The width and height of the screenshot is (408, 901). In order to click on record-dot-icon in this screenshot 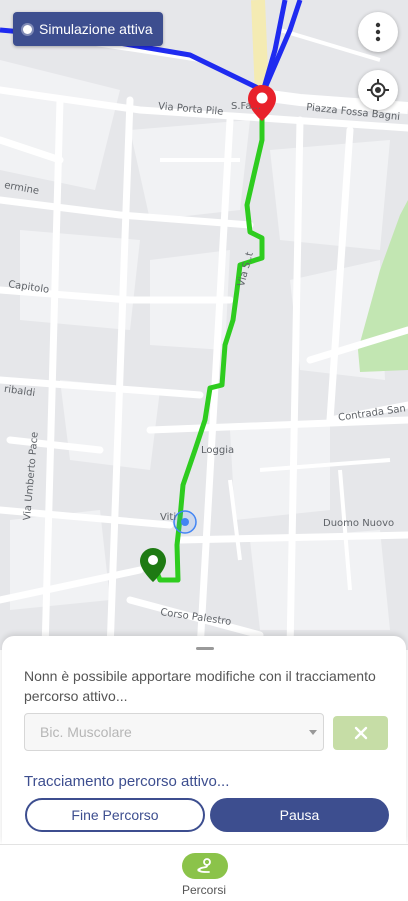, I will do `click(27, 29)`.